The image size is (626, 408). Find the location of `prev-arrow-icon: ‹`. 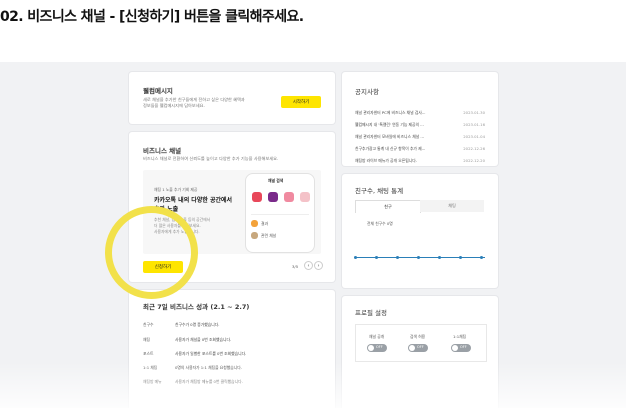

prev-arrow-icon: ‹ is located at coordinates (308, 265).